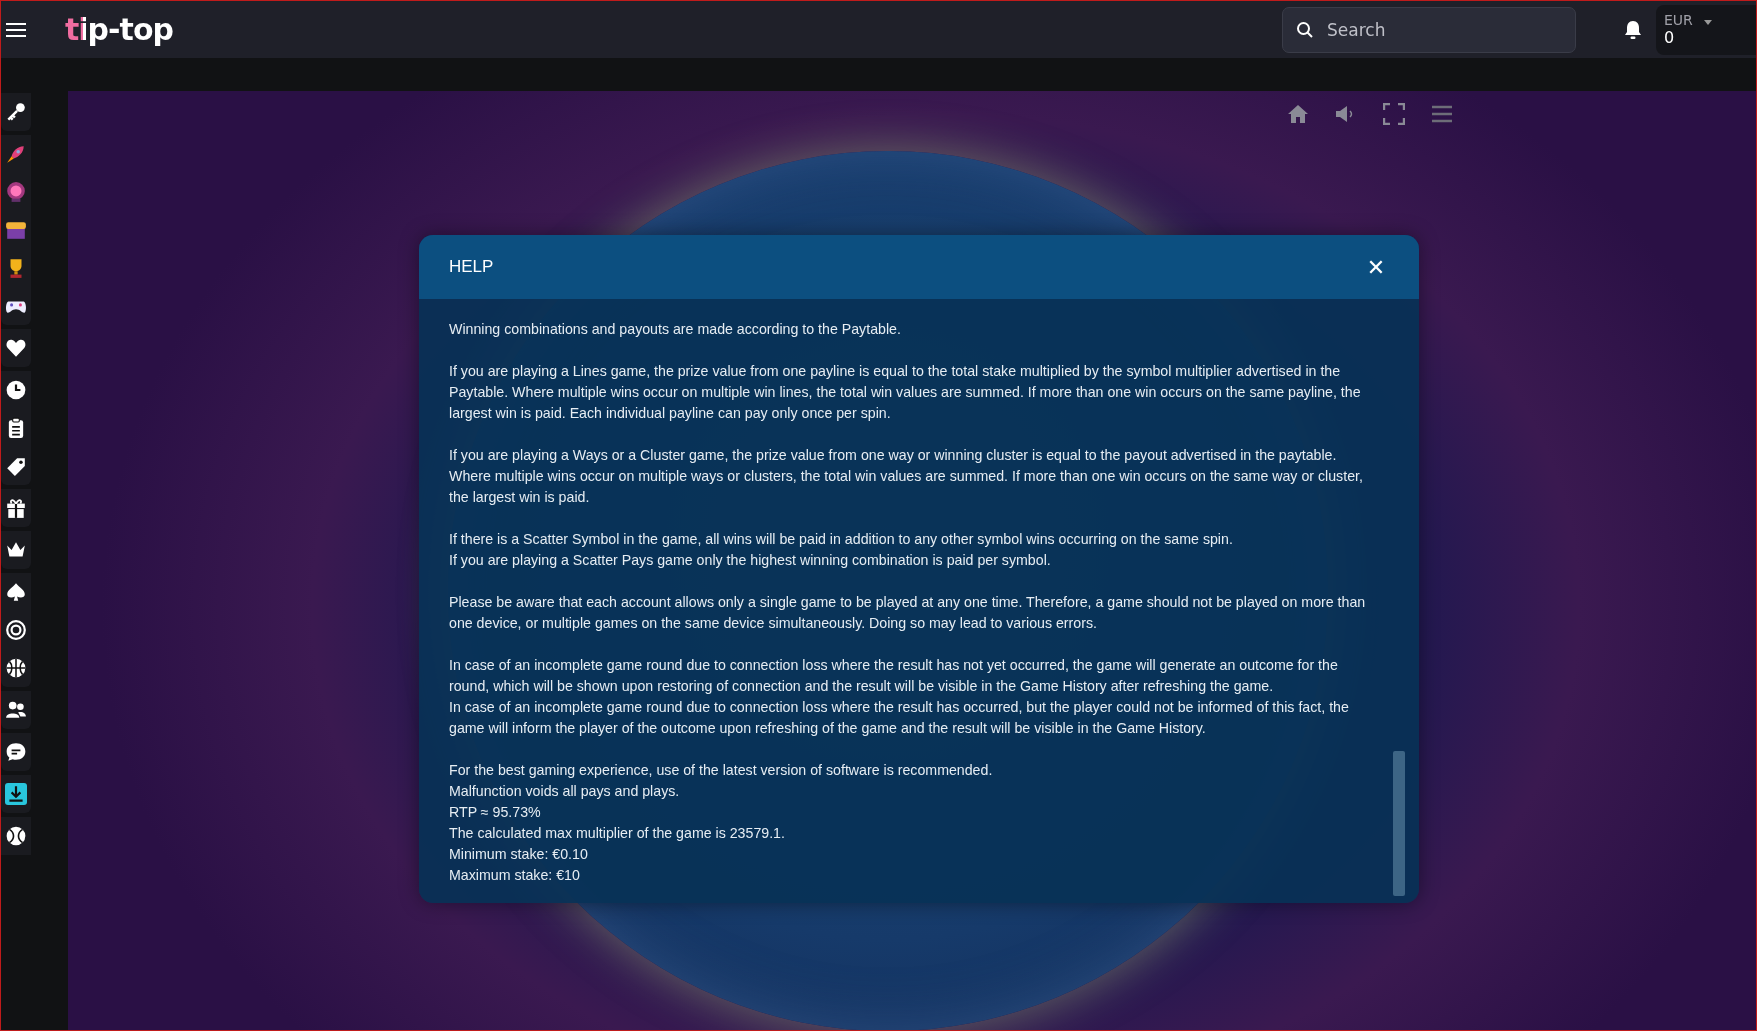 Image resolution: width=1757 pixels, height=1031 pixels. What do you see at coordinates (1399, 823) in the screenshot?
I see `scrollbar` at bounding box center [1399, 823].